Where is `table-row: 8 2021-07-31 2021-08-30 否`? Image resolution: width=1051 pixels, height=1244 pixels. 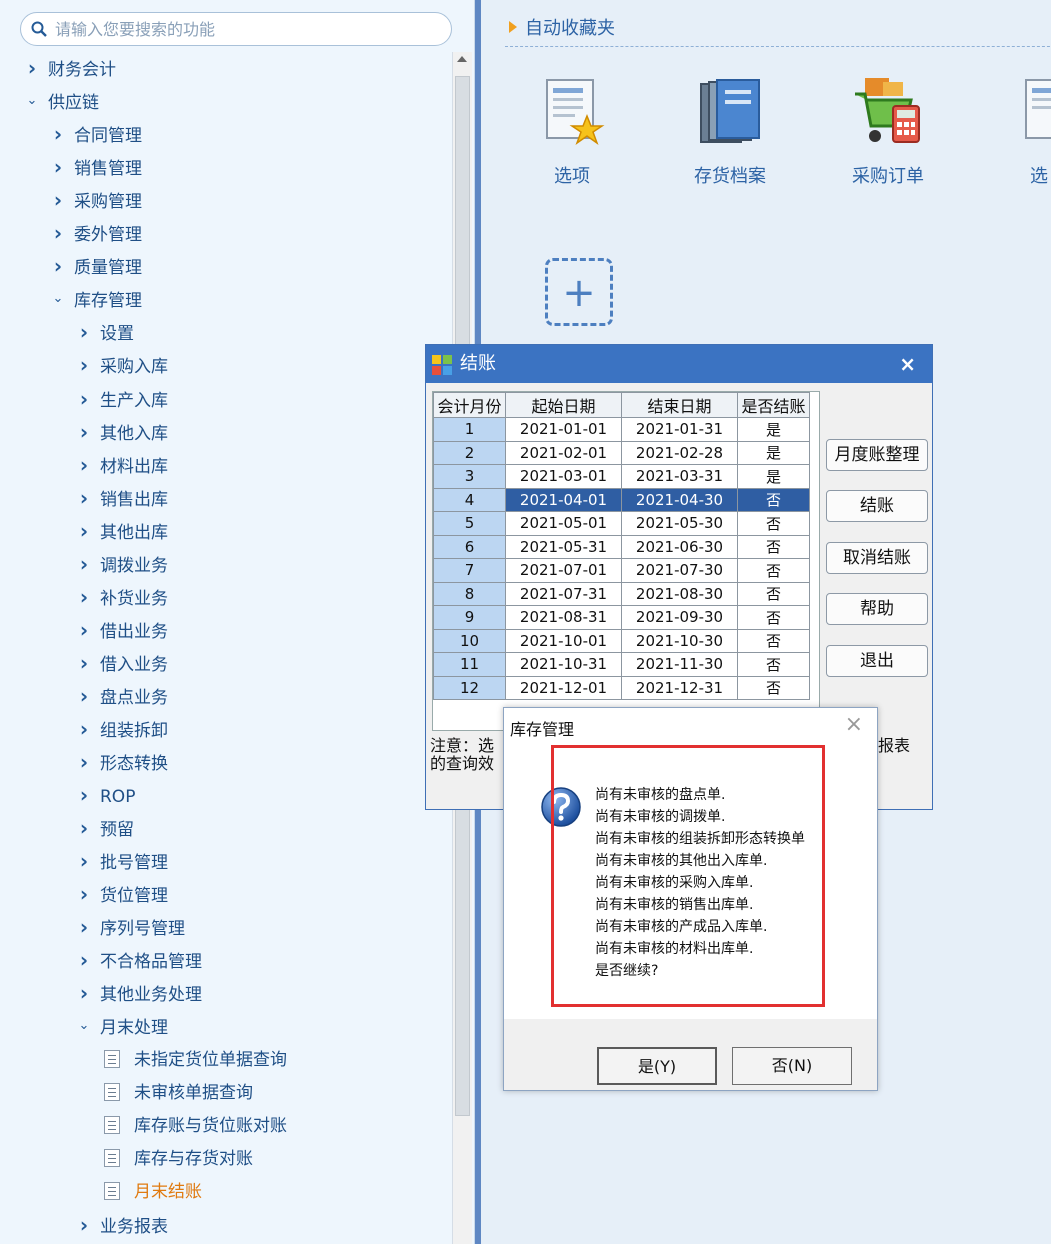
table-row: 8 2021-07-31 2021-08-30 否 is located at coordinates (621, 593).